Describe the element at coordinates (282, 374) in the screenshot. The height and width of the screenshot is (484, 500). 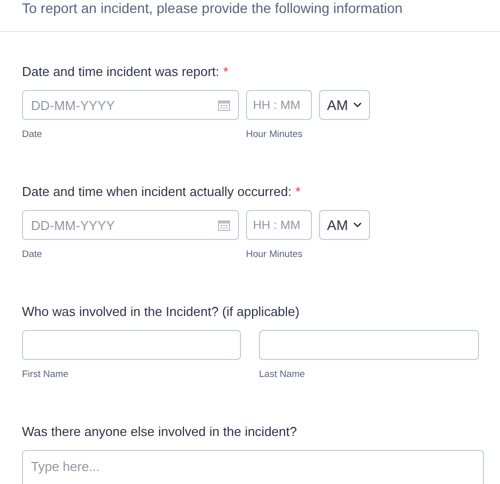
I see `field-caption: Last Name` at that location.